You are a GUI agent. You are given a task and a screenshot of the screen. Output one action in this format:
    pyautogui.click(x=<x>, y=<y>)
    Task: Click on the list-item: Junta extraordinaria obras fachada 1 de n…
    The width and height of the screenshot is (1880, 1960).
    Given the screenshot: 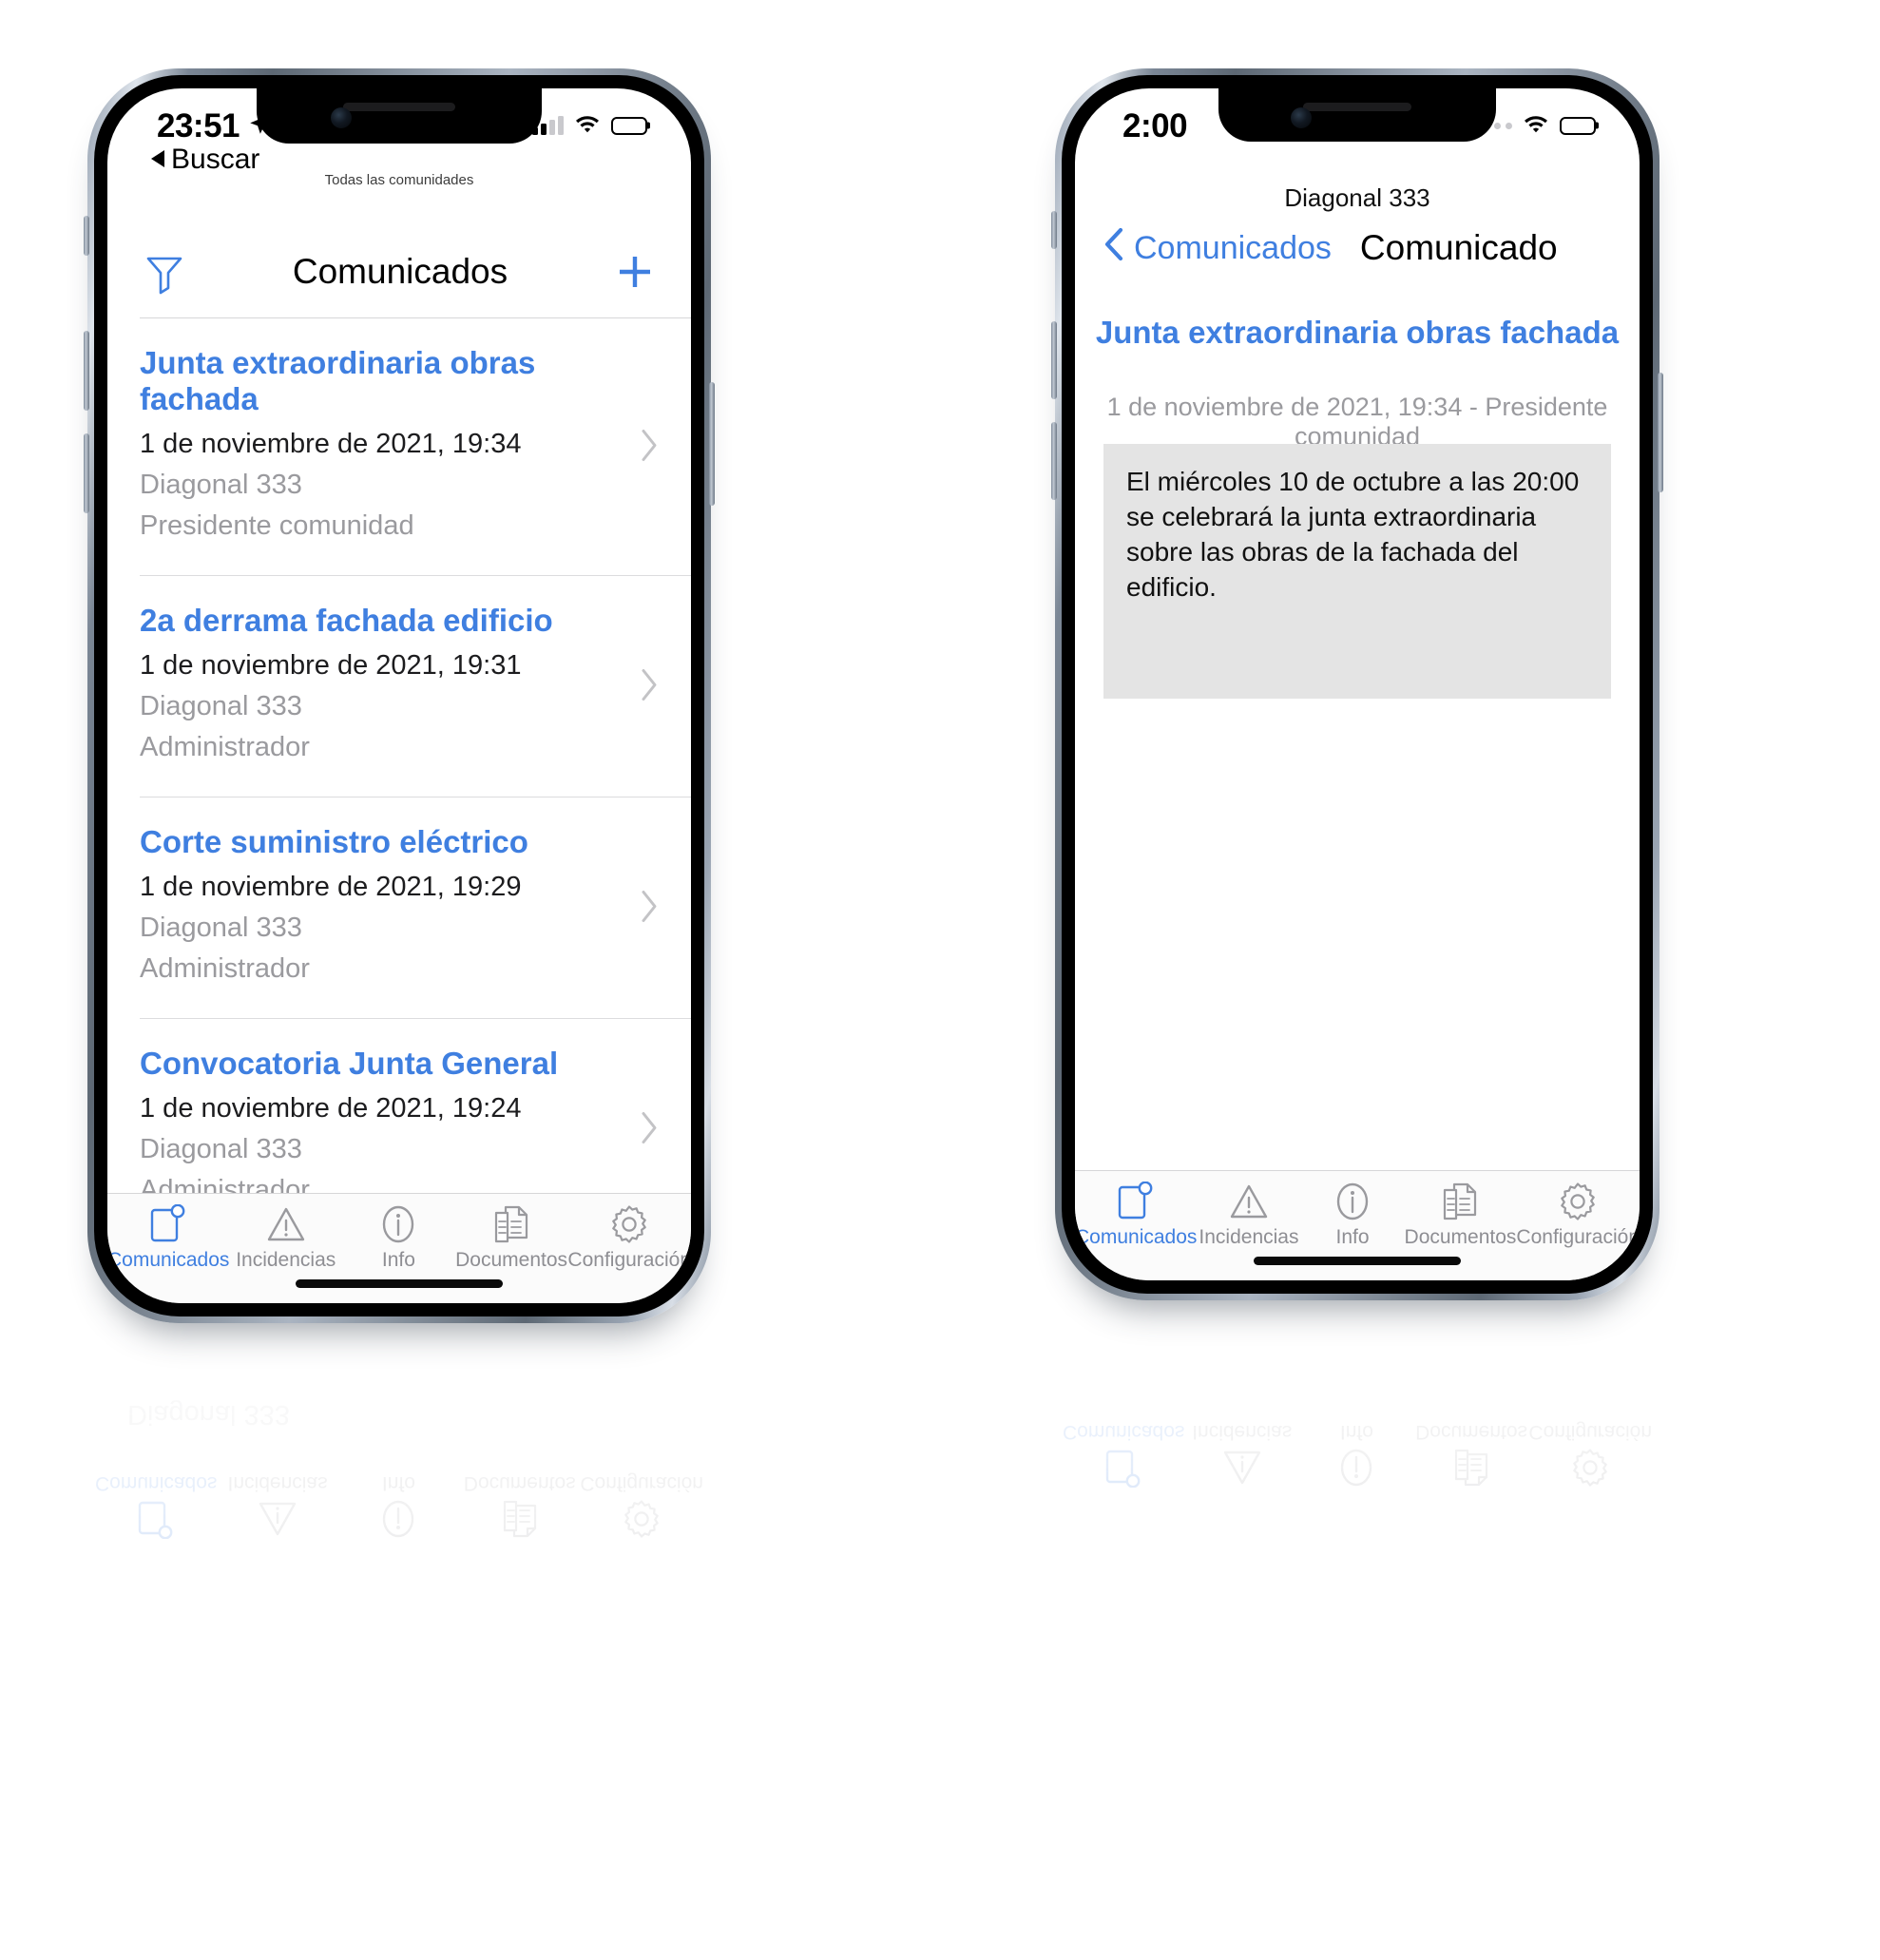 What is the action you would take?
    pyautogui.click(x=399, y=447)
    